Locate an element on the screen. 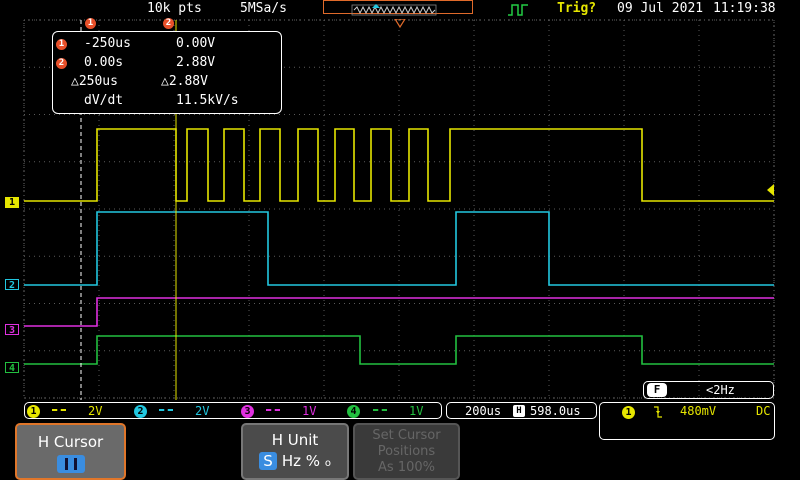 The height and width of the screenshot is (480, 800). channel-2-marker: 2 is located at coordinates (12, 285).